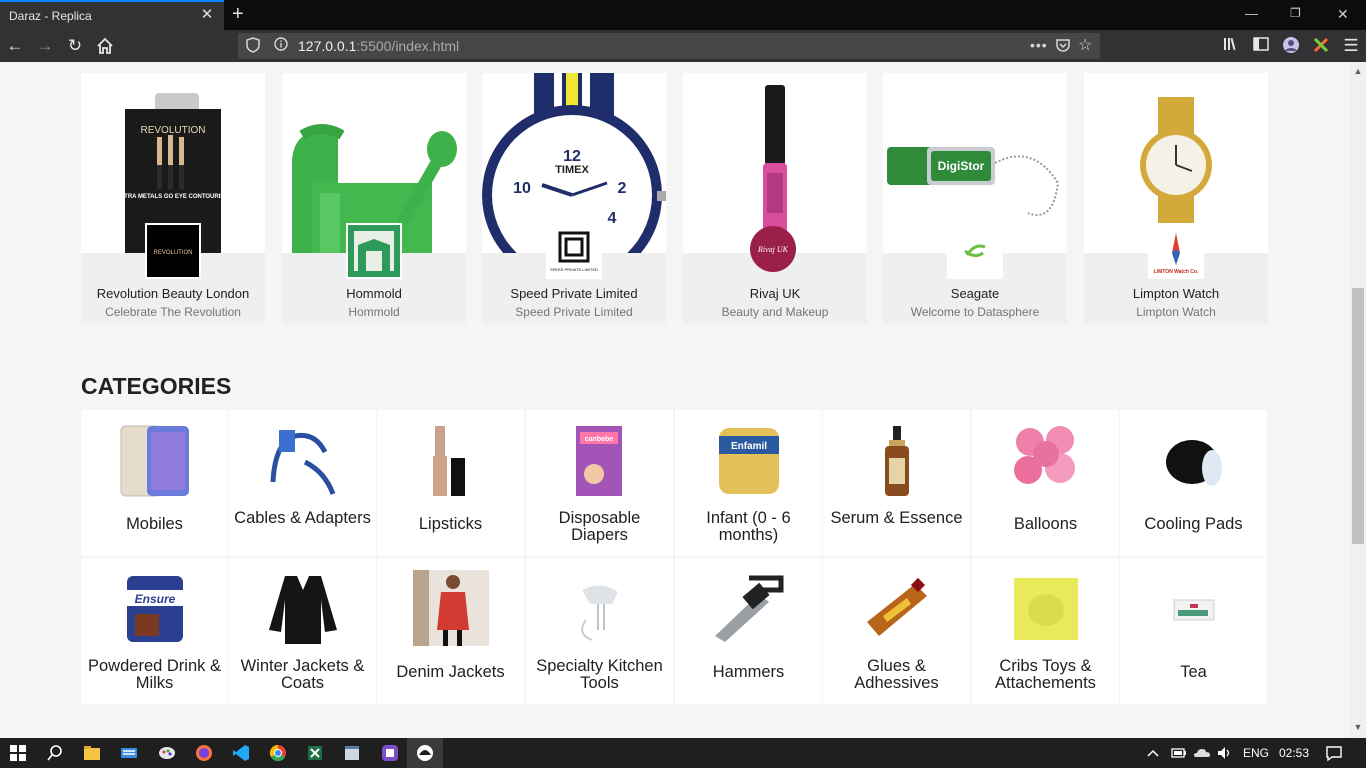  What do you see at coordinates (773, 249) in the screenshot?
I see `rivaj-logo-text: Rivaj UK` at bounding box center [773, 249].